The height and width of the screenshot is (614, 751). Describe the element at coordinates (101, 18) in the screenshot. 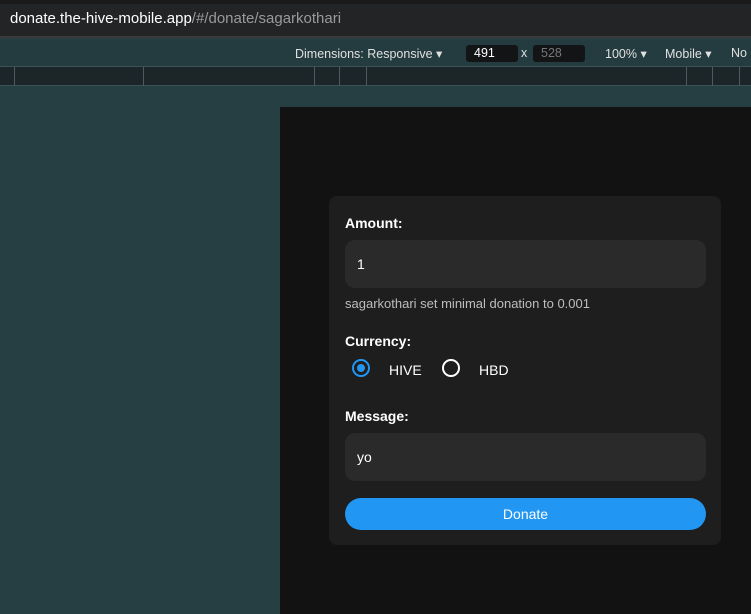

I see `url-host: donate.the-hive-mobile.app` at that location.